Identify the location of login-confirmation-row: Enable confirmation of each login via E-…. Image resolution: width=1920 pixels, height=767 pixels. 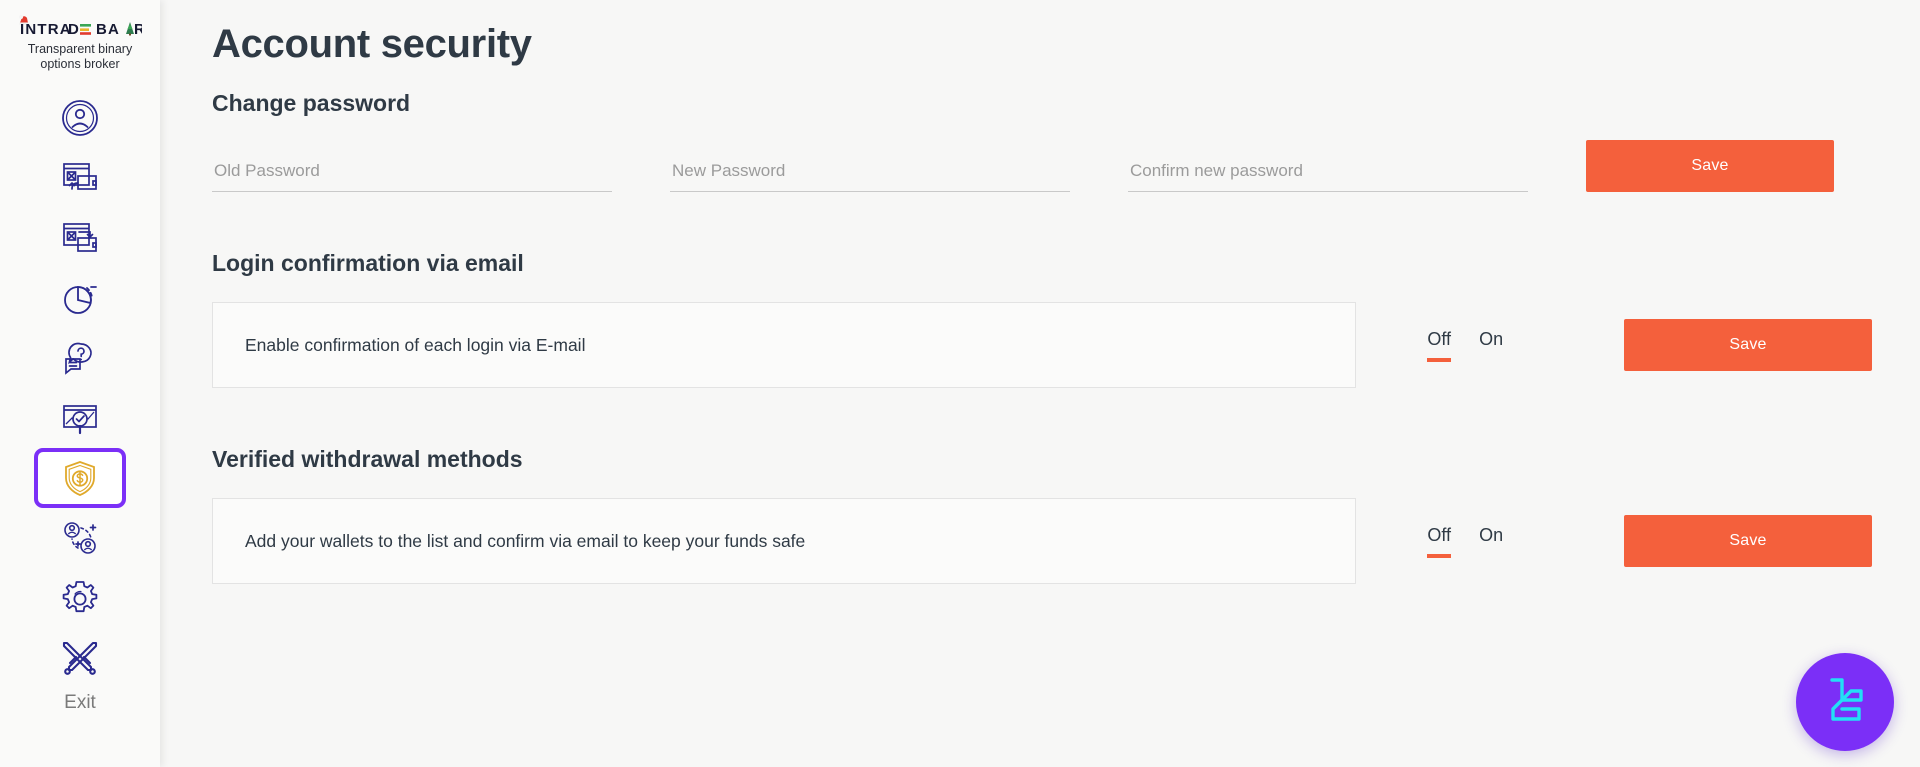
(1042, 345).